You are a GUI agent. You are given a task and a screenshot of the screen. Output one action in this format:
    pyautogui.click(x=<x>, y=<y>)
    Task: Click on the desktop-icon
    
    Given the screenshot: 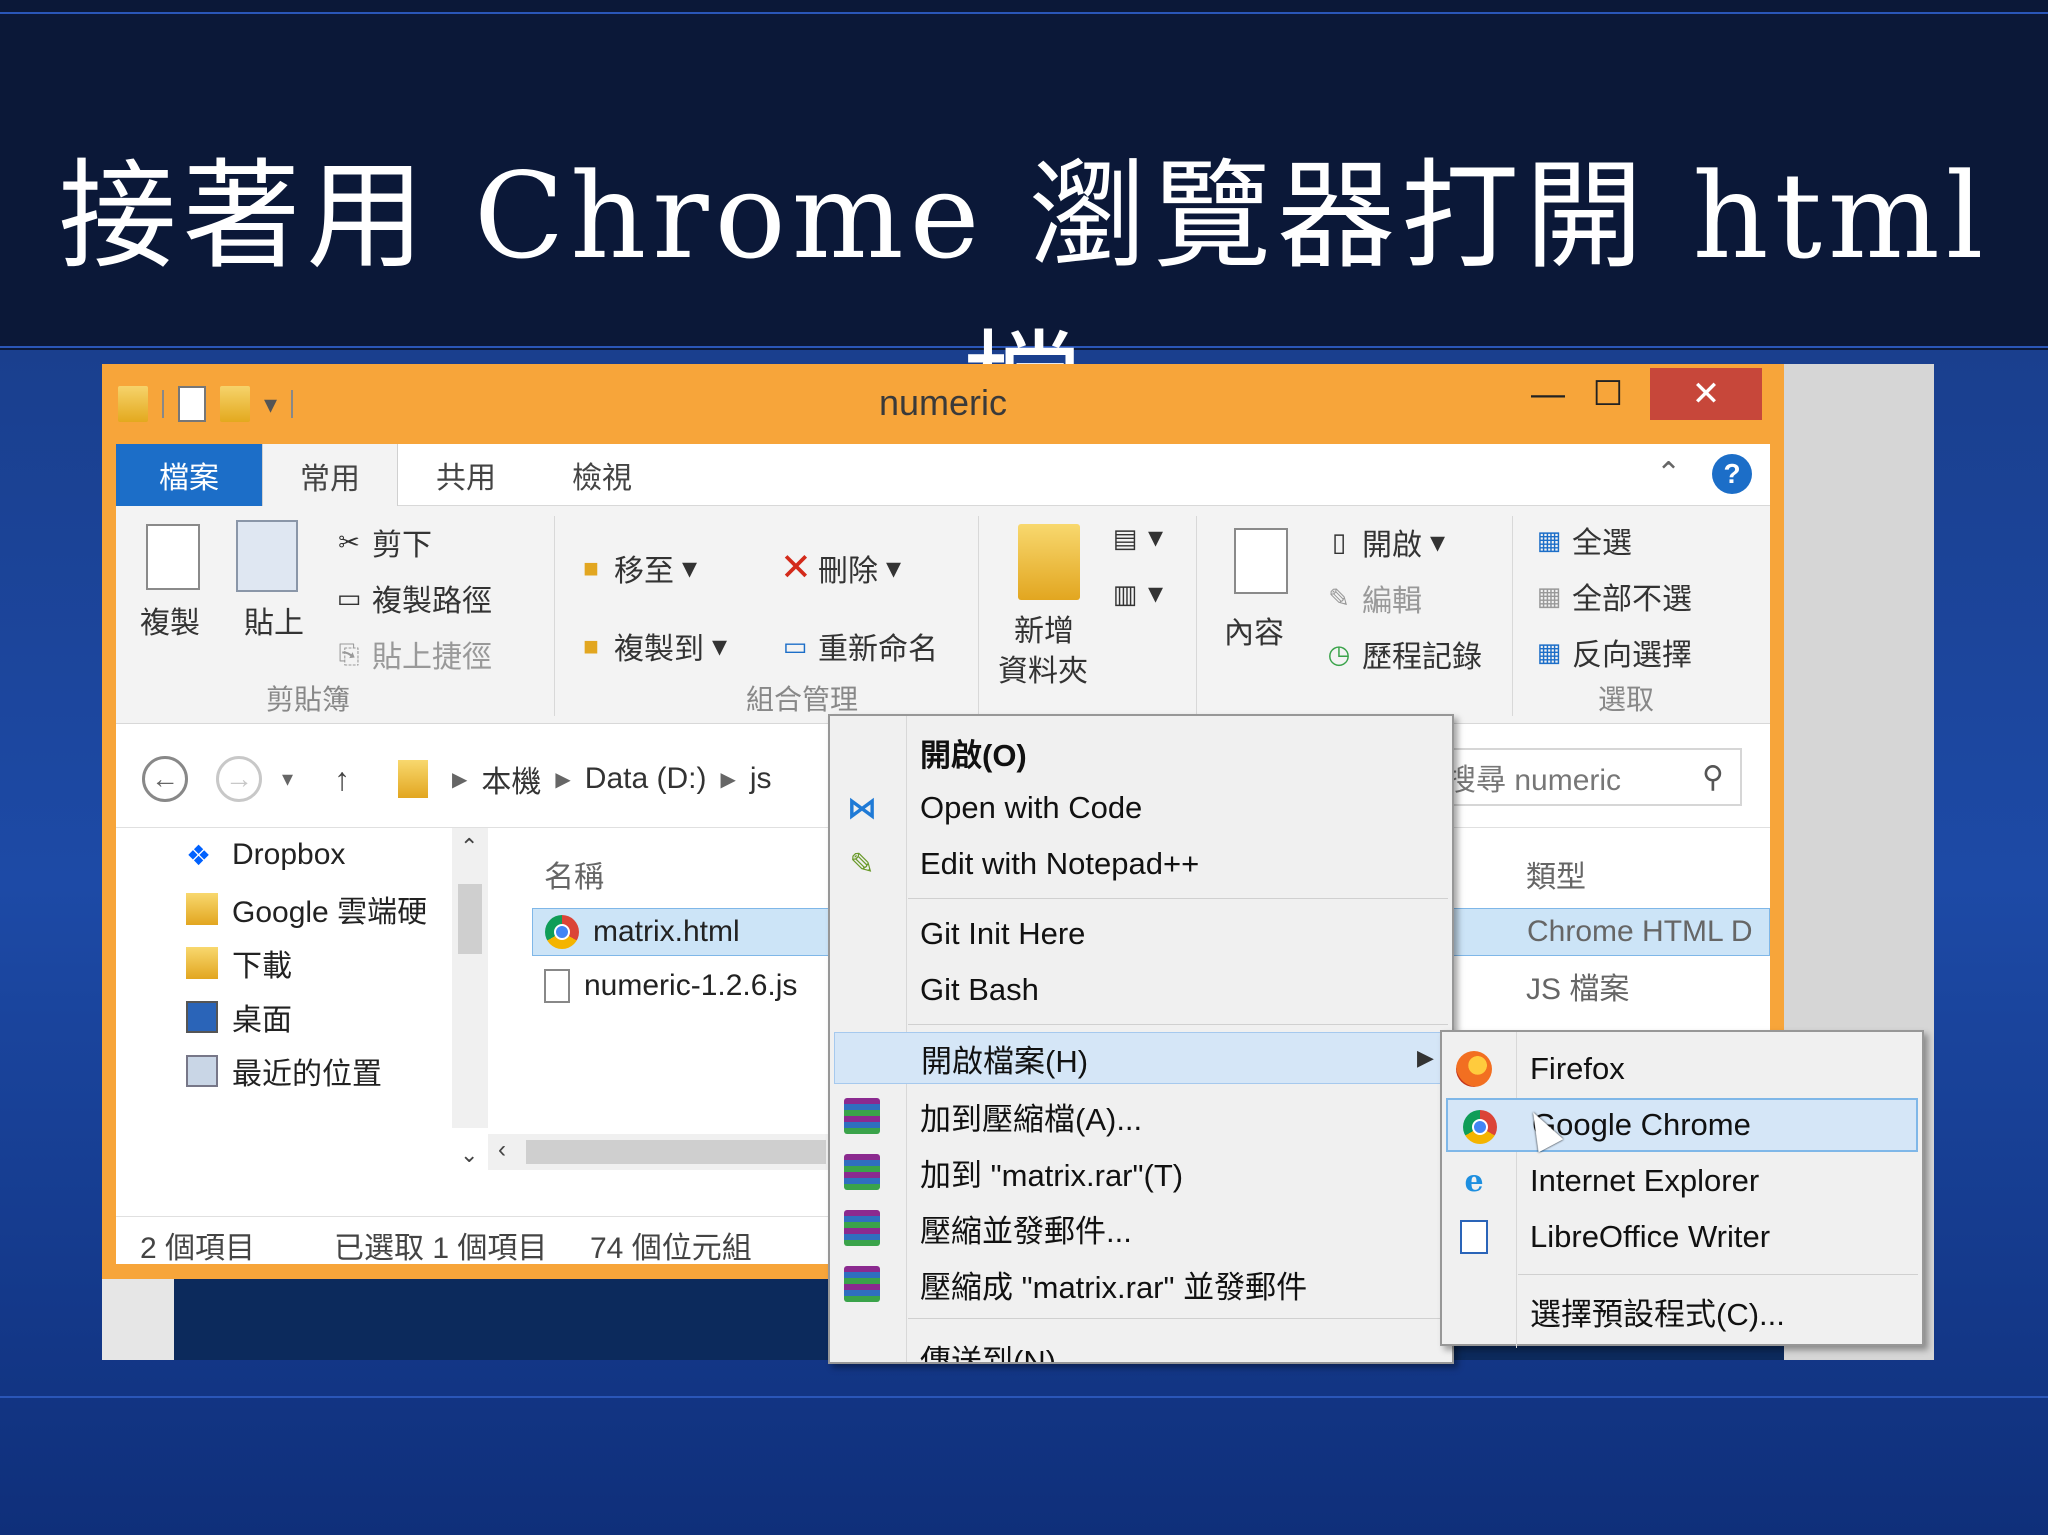 What is the action you would take?
    pyautogui.click(x=202, y=1017)
    